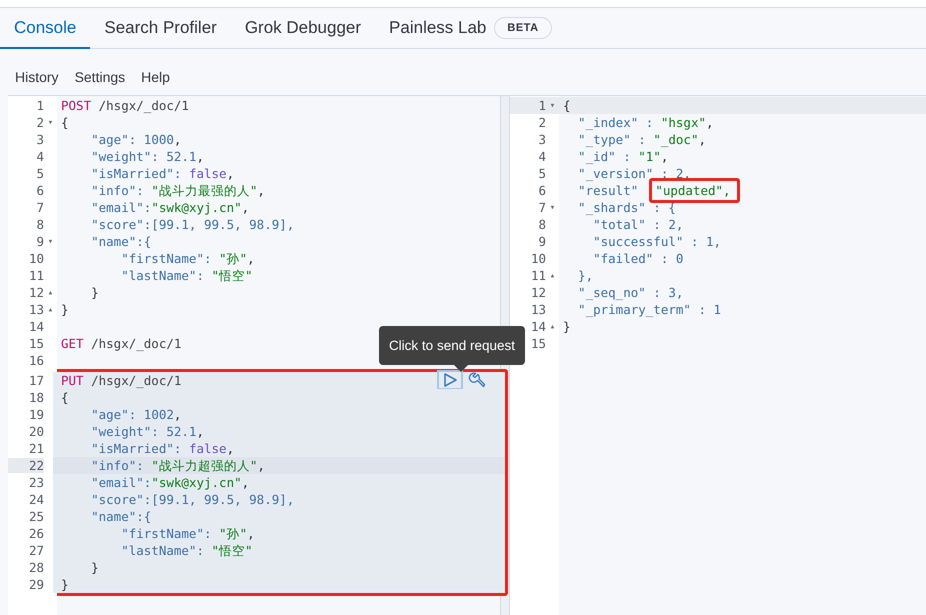 The width and height of the screenshot is (926, 615). I want to click on code-line: "age": 1000,, so click(136, 139).